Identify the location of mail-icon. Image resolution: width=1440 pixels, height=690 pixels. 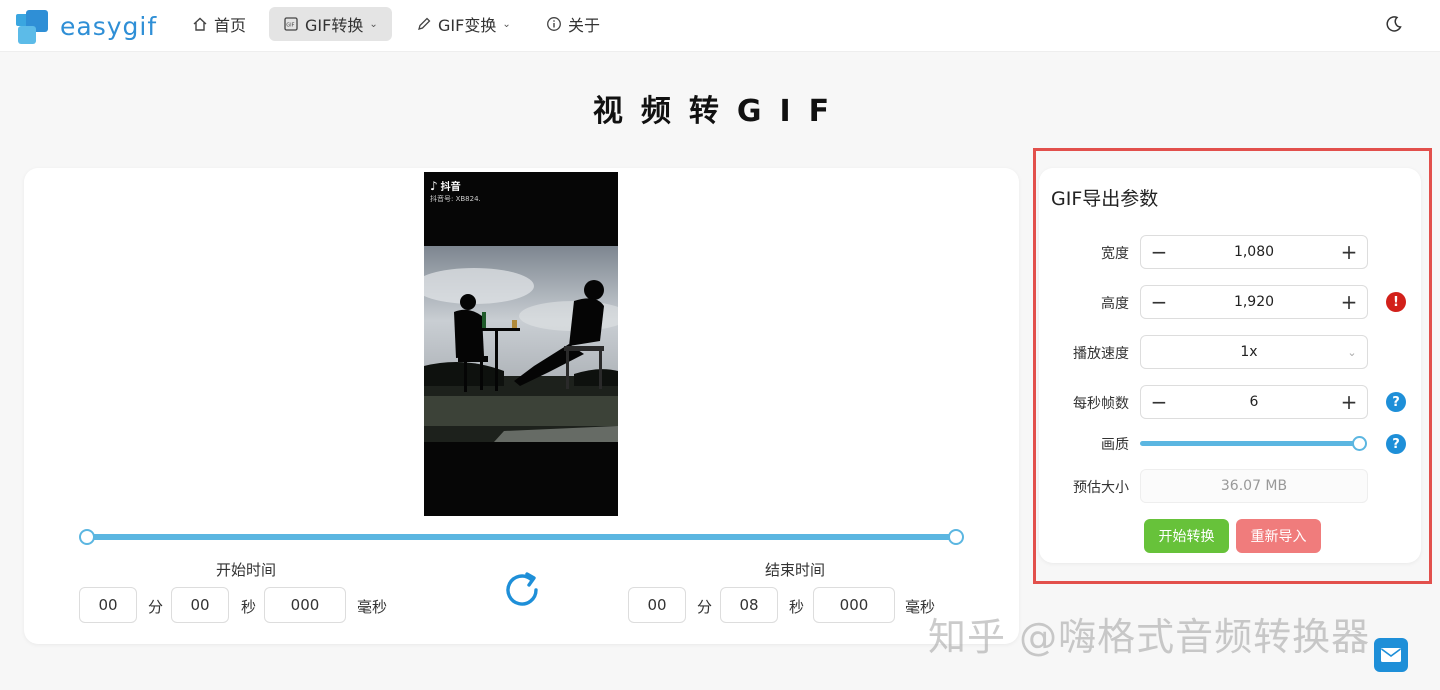
(1391, 655).